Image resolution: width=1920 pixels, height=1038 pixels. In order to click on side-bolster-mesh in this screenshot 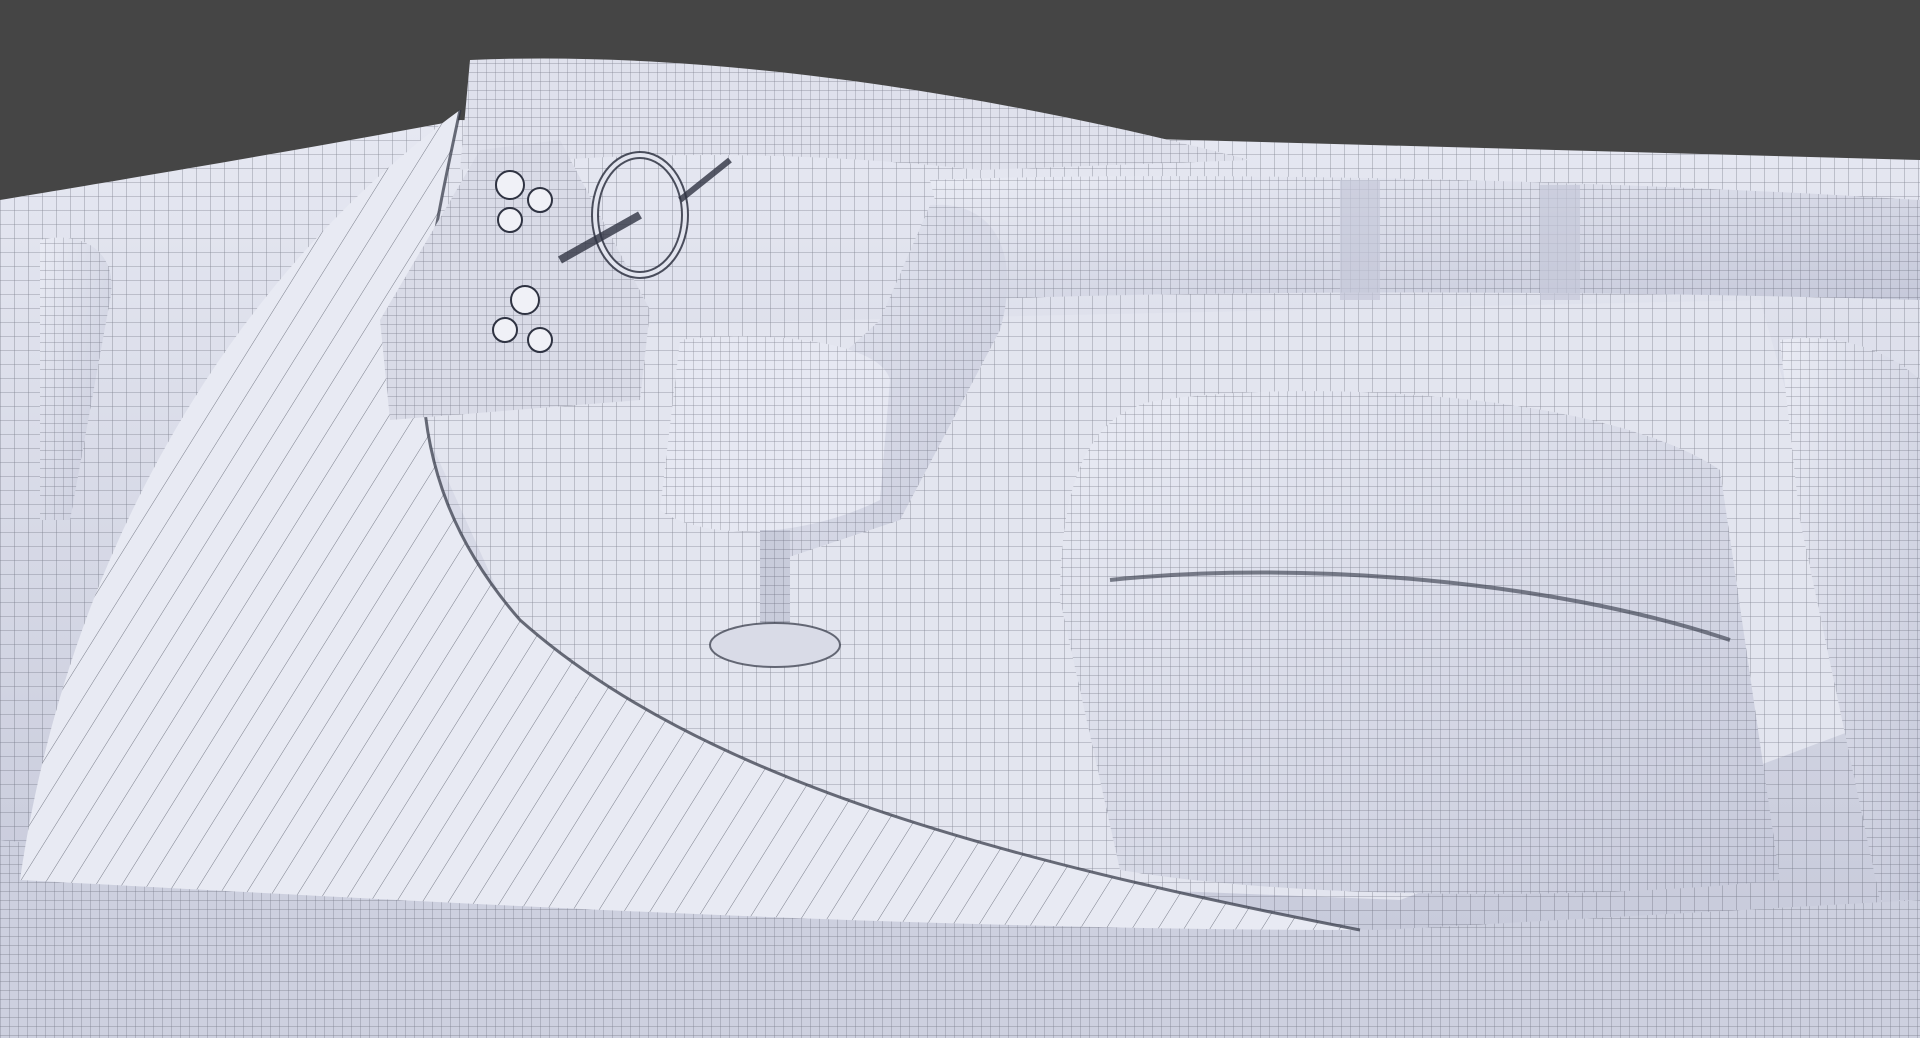, I will do `click(1425, 238)`.